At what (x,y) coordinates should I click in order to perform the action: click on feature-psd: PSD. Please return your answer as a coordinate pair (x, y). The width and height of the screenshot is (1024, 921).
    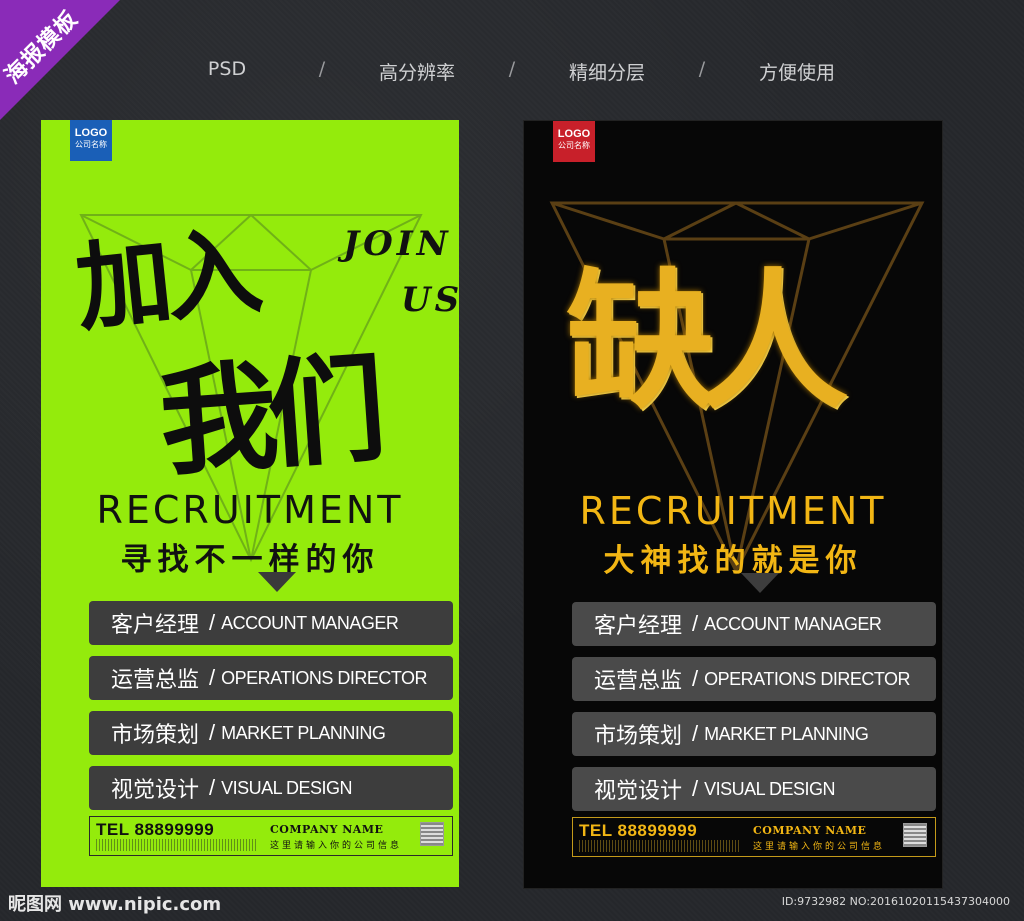
    Looking at the image, I should click on (227, 69).